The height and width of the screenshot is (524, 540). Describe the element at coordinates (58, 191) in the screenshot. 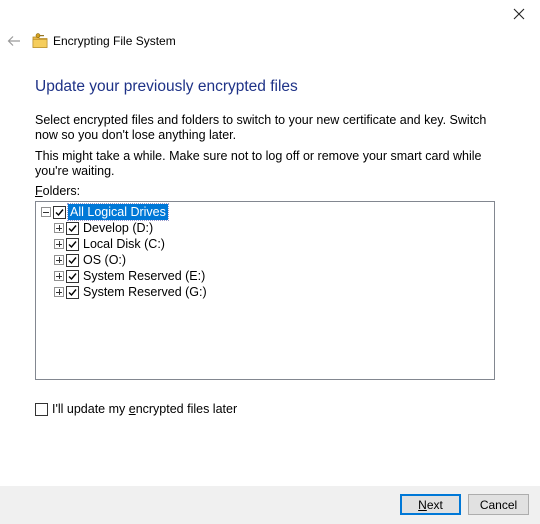

I see `folders-label: Folders:` at that location.